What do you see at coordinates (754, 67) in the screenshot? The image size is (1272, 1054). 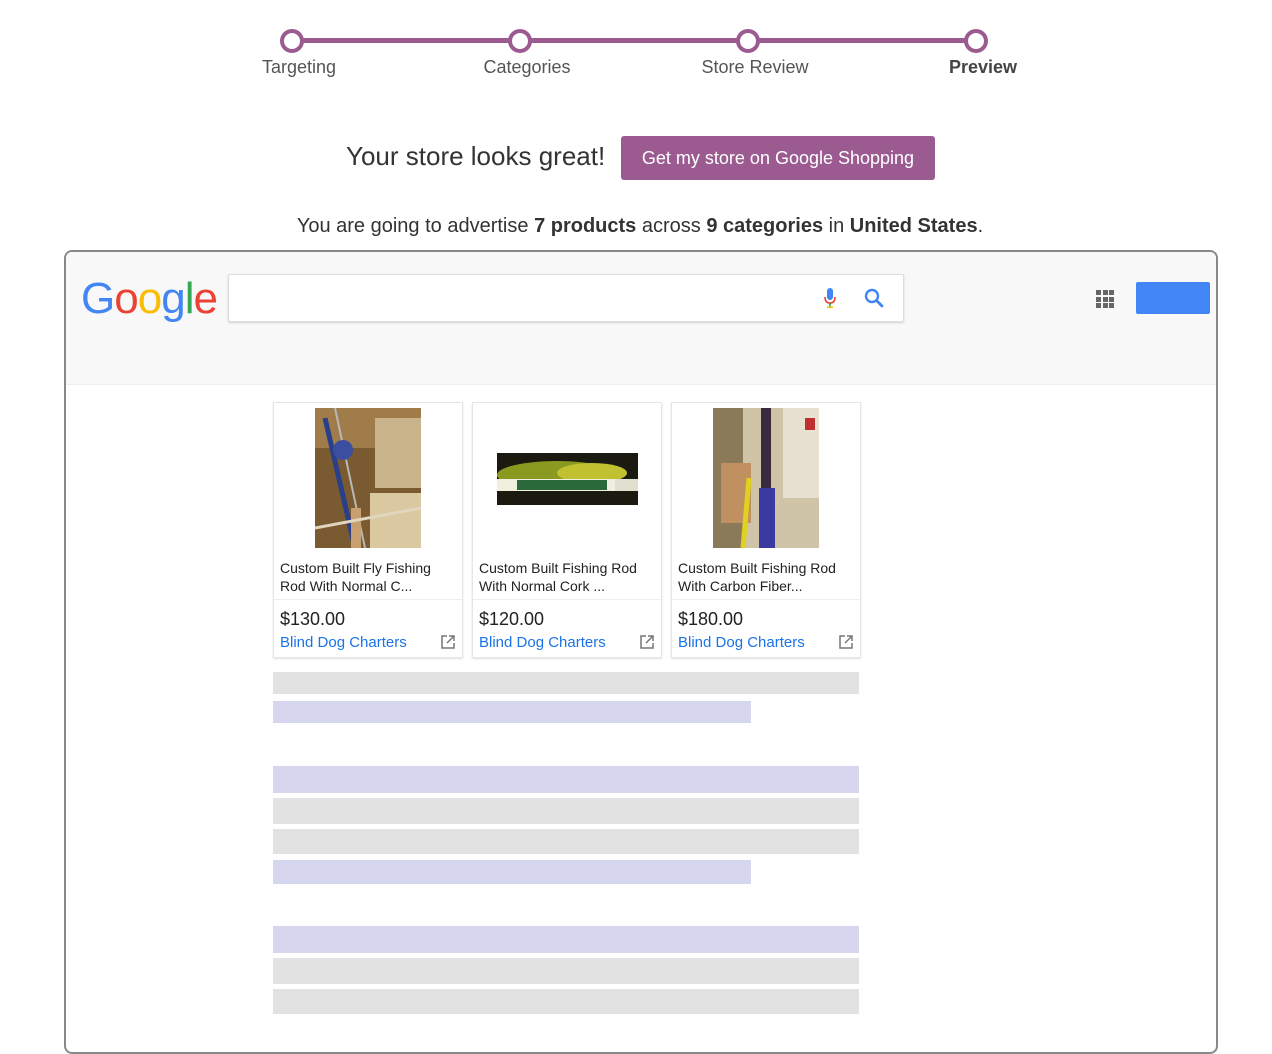 I see `step-label-store-review: Store Review` at bounding box center [754, 67].